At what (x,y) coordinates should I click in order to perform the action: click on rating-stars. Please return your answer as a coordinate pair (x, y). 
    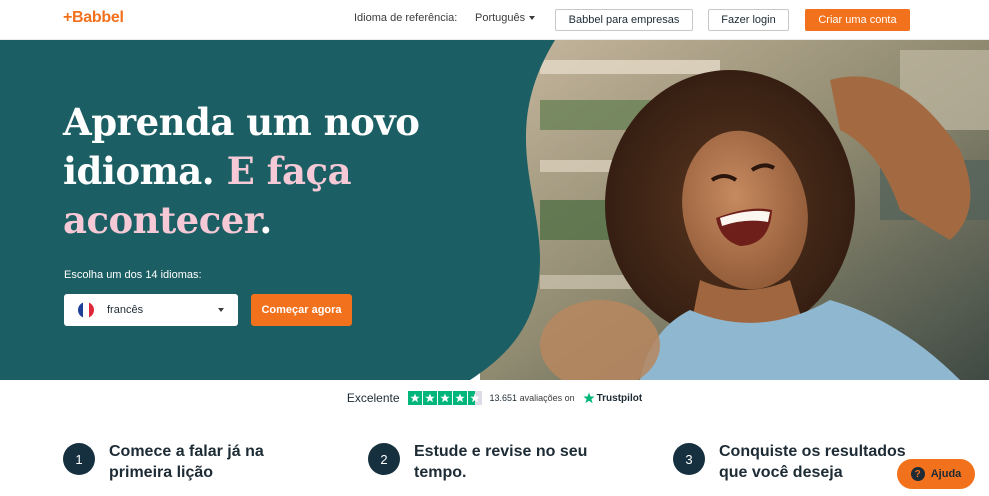
    Looking at the image, I should click on (444, 398).